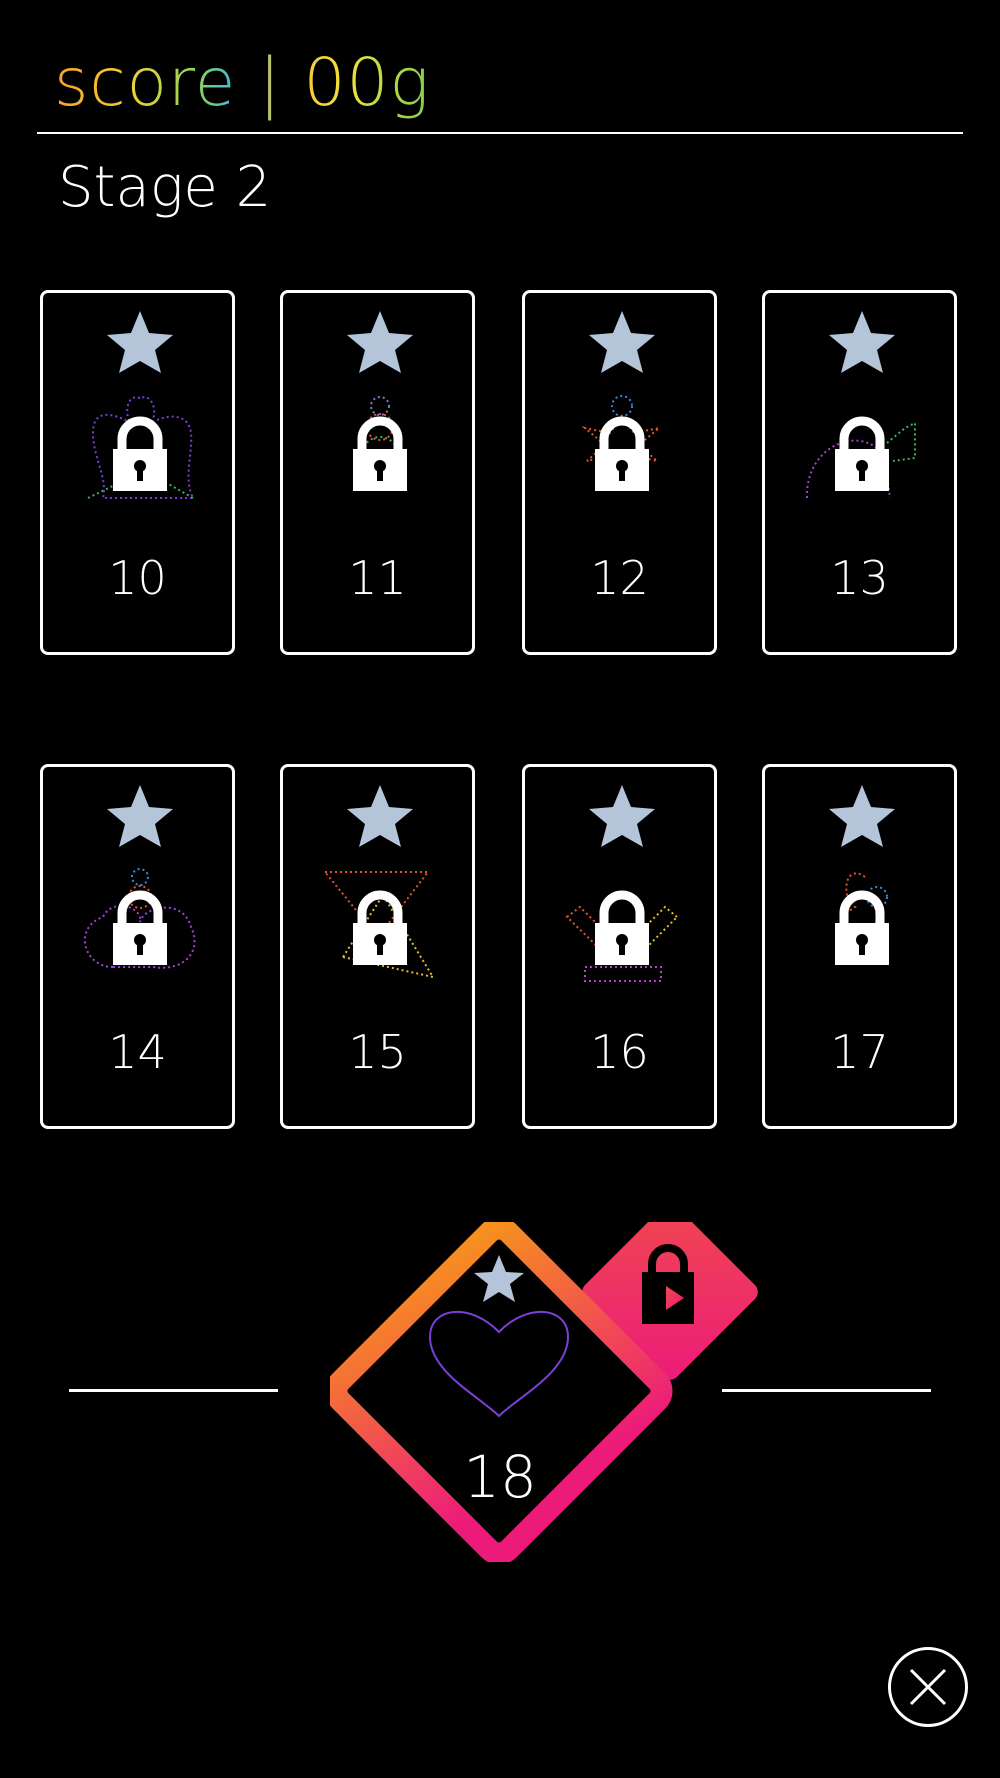 This screenshot has height=1778, width=1000. I want to click on level-card-10: 10, so click(137, 472).